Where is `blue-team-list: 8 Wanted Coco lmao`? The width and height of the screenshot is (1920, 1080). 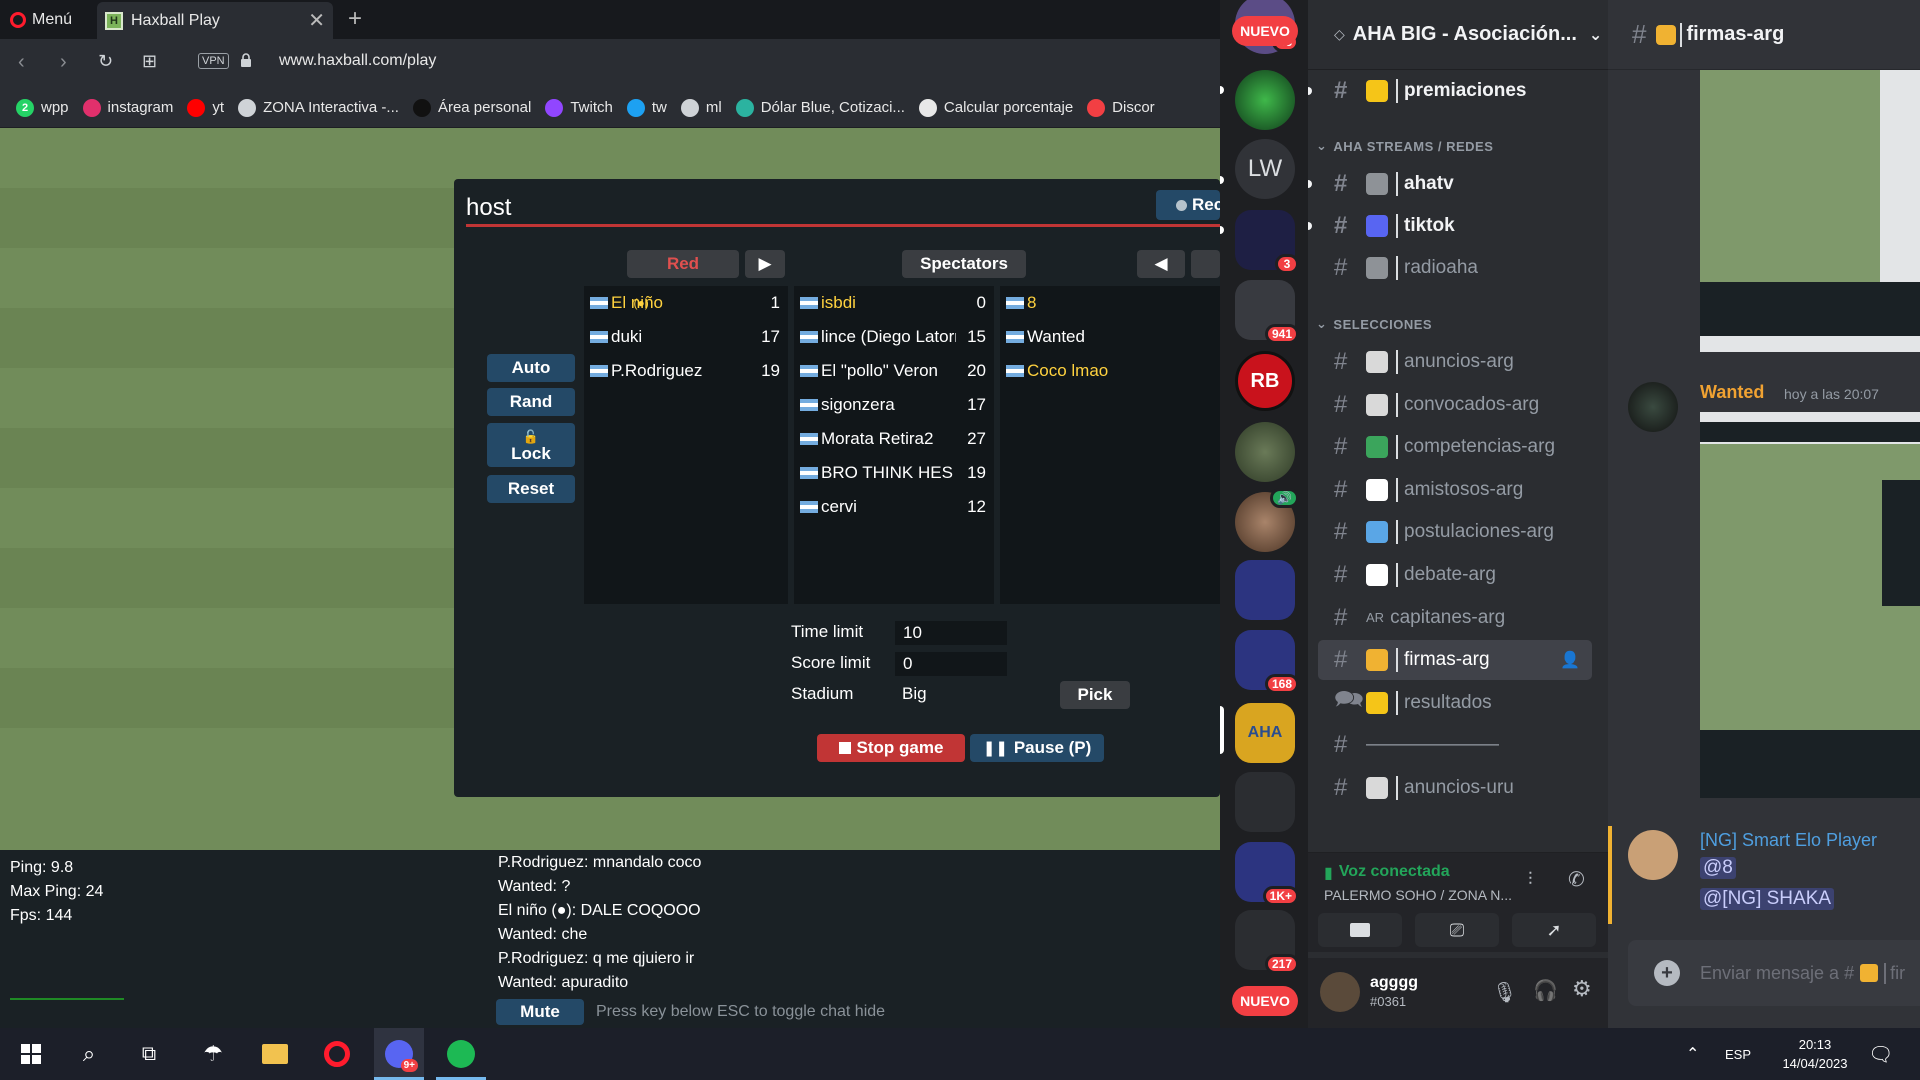 blue-team-list: 8 Wanted Coco lmao is located at coordinates (1110, 445).